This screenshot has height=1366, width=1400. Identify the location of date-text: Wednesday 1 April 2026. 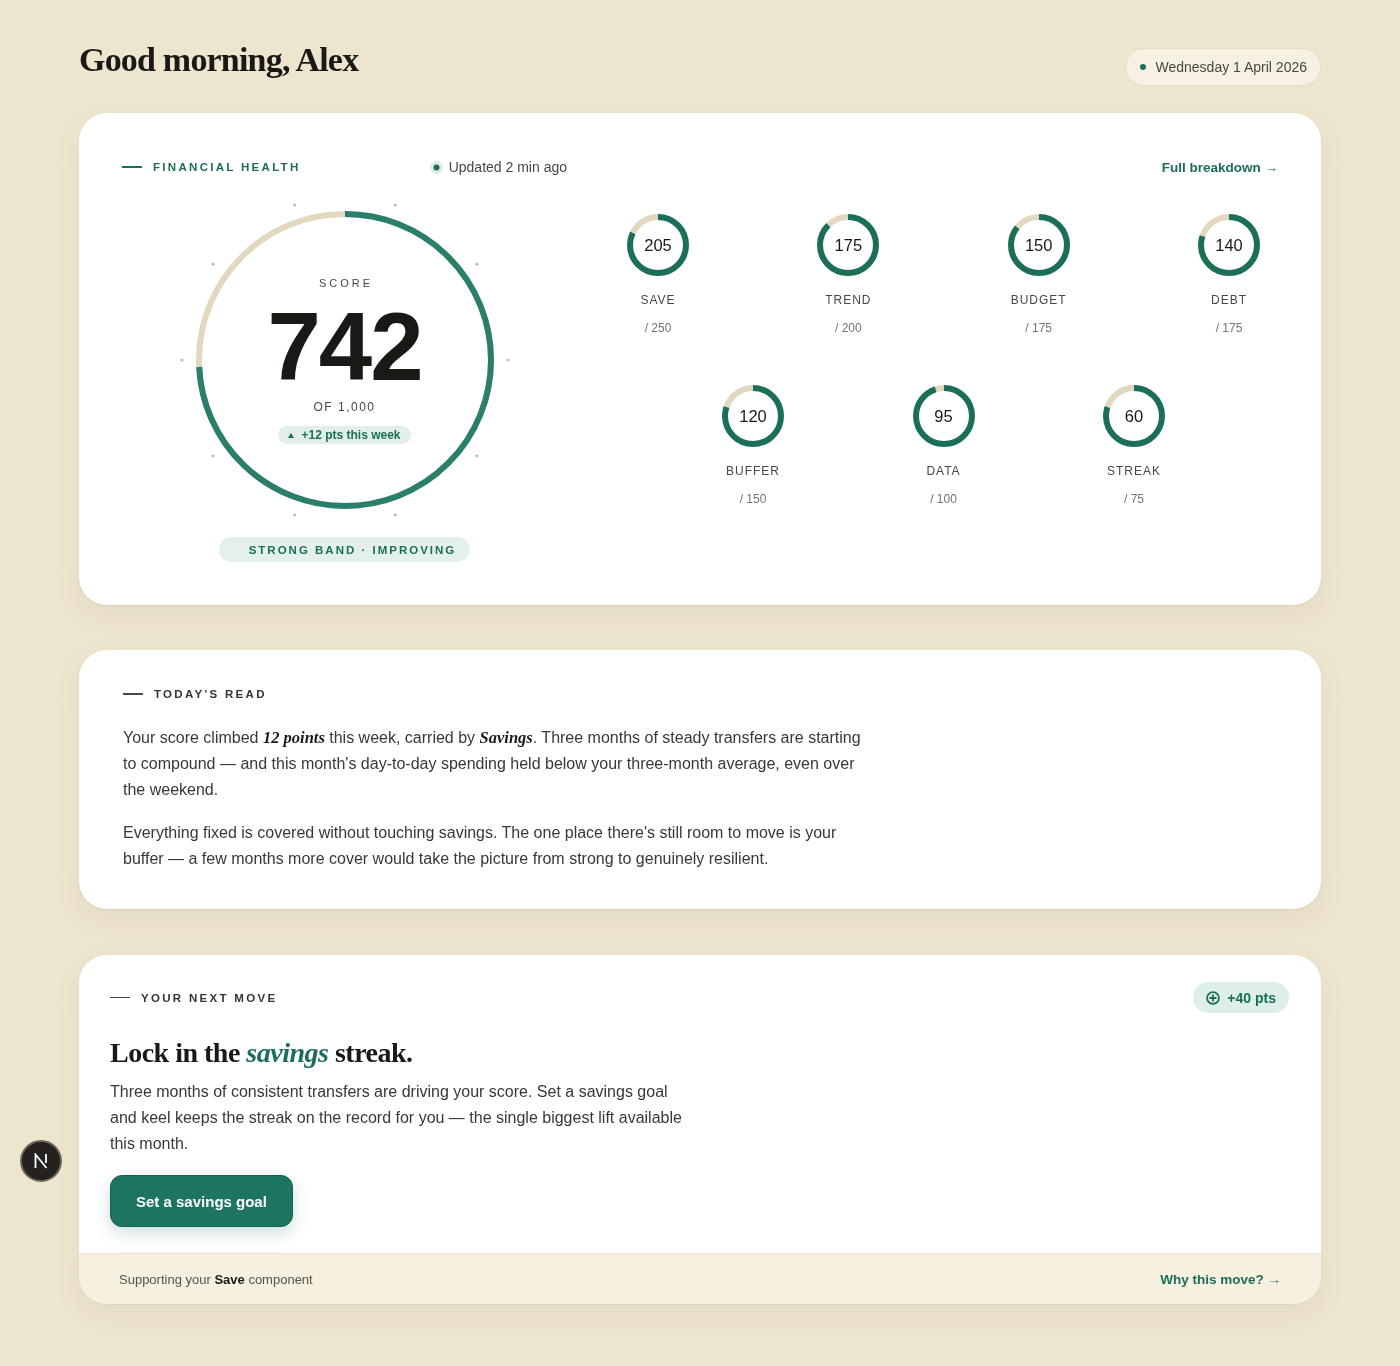
(1231, 67).